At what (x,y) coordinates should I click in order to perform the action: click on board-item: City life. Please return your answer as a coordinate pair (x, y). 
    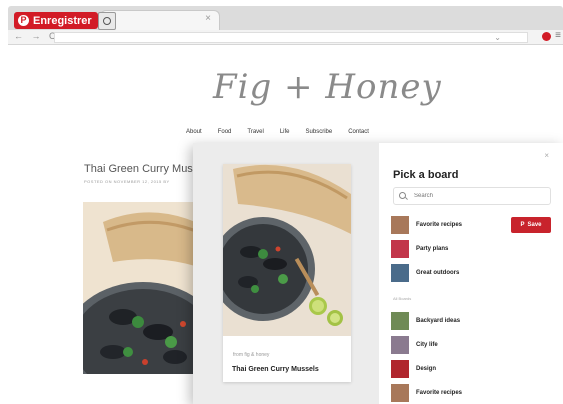
    Looking at the image, I should click on (471, 345).